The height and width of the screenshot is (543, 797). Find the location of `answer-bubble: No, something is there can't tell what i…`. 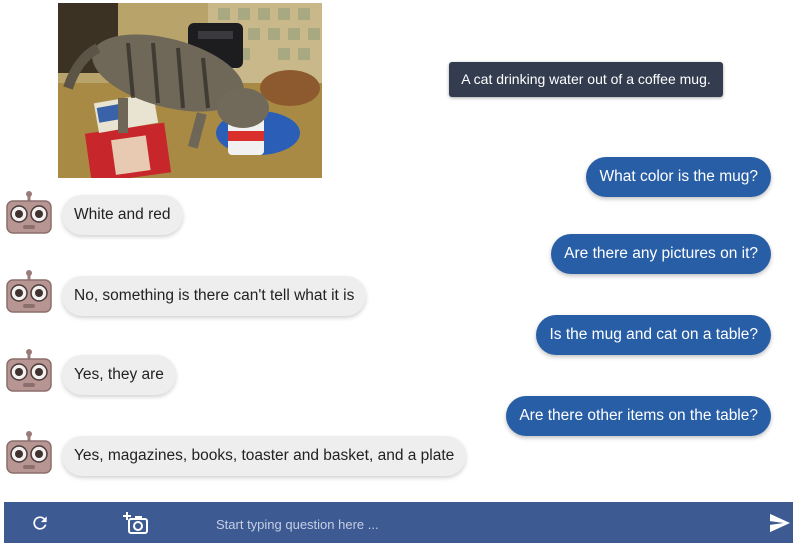

answer-bubble: No, something is there can't tell what i… is located at coordinates (214, 296).